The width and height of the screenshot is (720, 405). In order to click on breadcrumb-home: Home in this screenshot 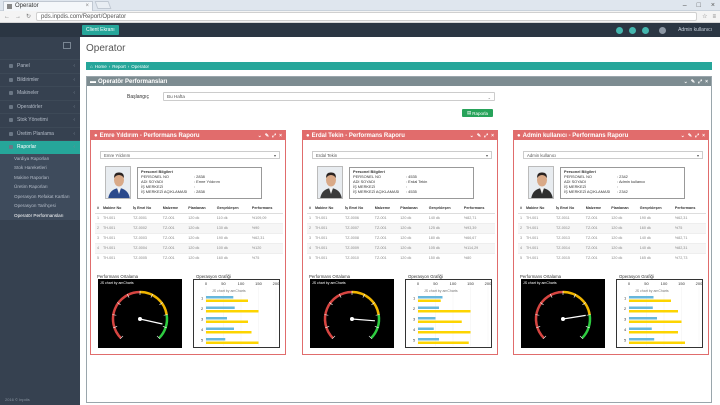, I will do `click(101, 66)`.